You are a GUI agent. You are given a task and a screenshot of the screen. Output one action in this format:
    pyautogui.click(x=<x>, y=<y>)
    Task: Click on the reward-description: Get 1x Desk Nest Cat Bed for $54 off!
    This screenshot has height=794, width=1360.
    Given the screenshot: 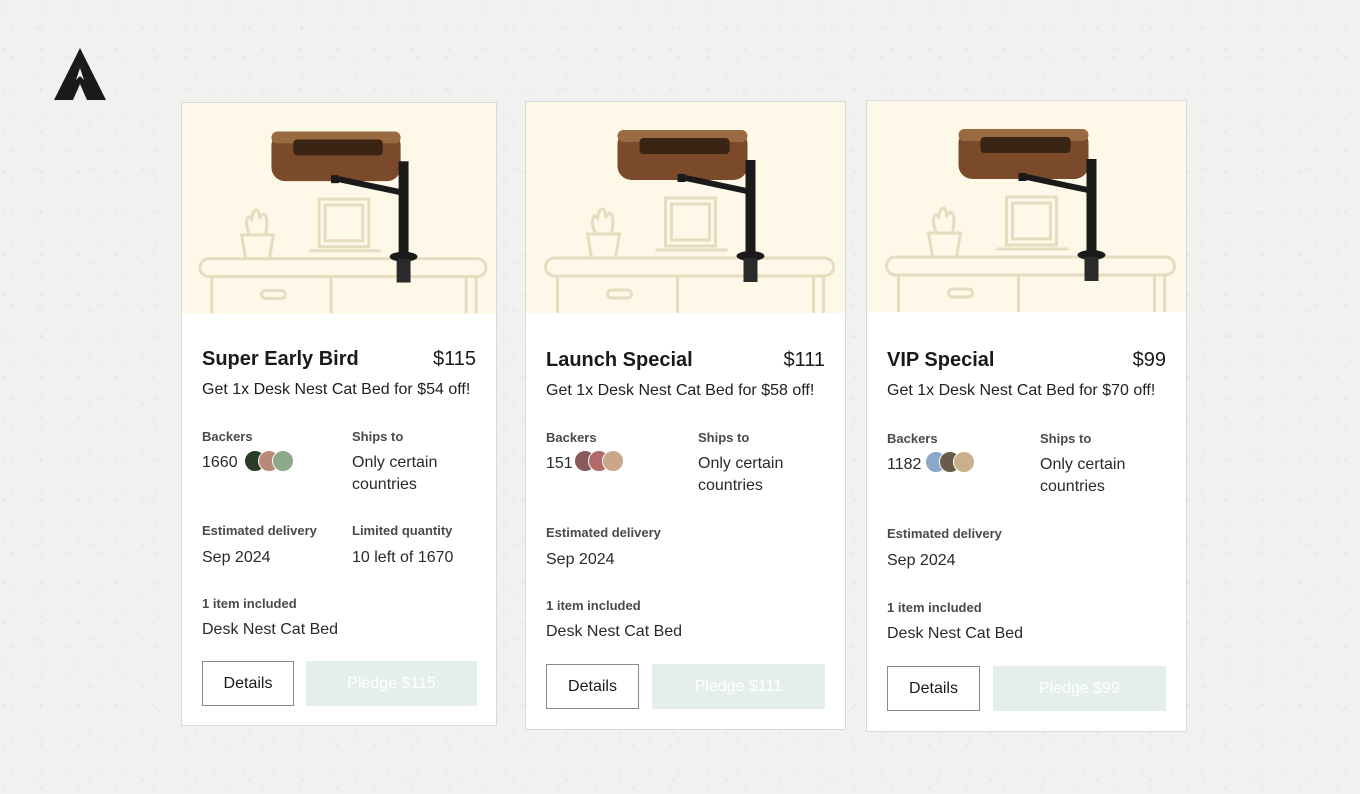 What is the action you would take?
    pyautogui.click(x=336, y=389)
    